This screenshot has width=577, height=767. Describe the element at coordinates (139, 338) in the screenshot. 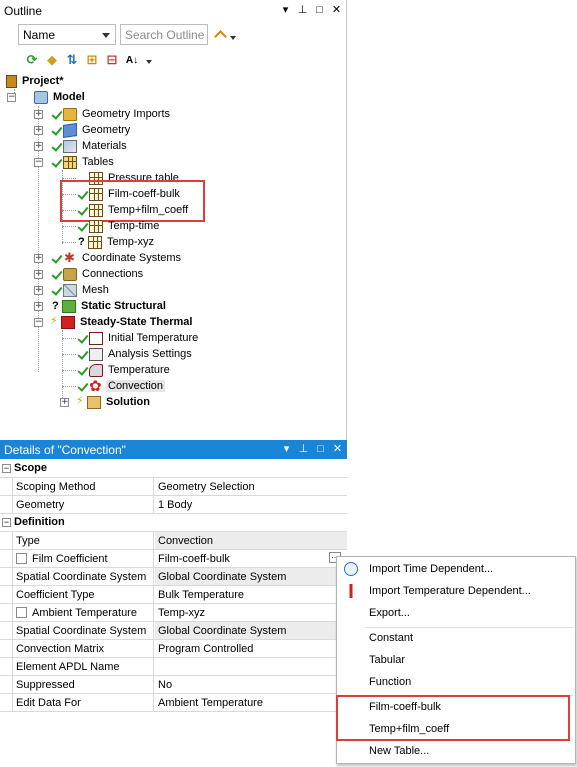

I see `tree-item-initial-temperature: Initial Temperature` at that location.